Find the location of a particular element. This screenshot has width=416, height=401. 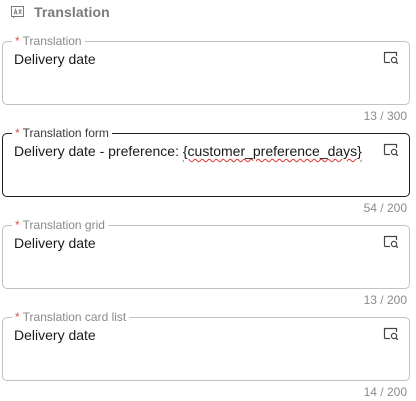

translation-card-list-value: Delivery date is located at coordinates (191, 335).